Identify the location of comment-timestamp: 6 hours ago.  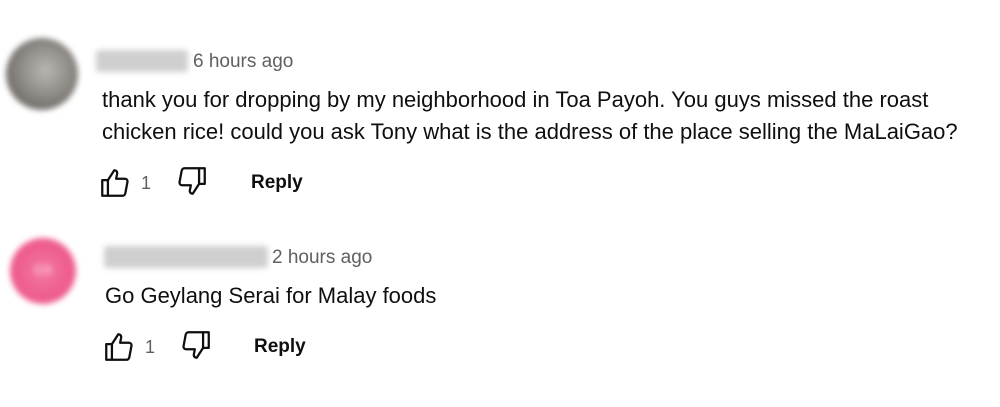
(243, 62).